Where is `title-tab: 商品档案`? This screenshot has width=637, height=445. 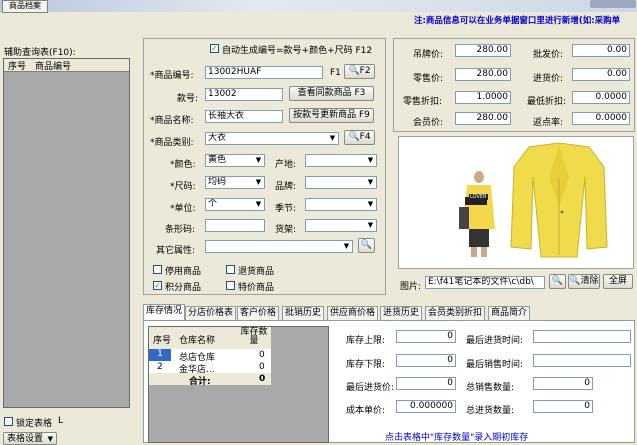 title-tab: 商品档案 is located at coordinates (25, 6).